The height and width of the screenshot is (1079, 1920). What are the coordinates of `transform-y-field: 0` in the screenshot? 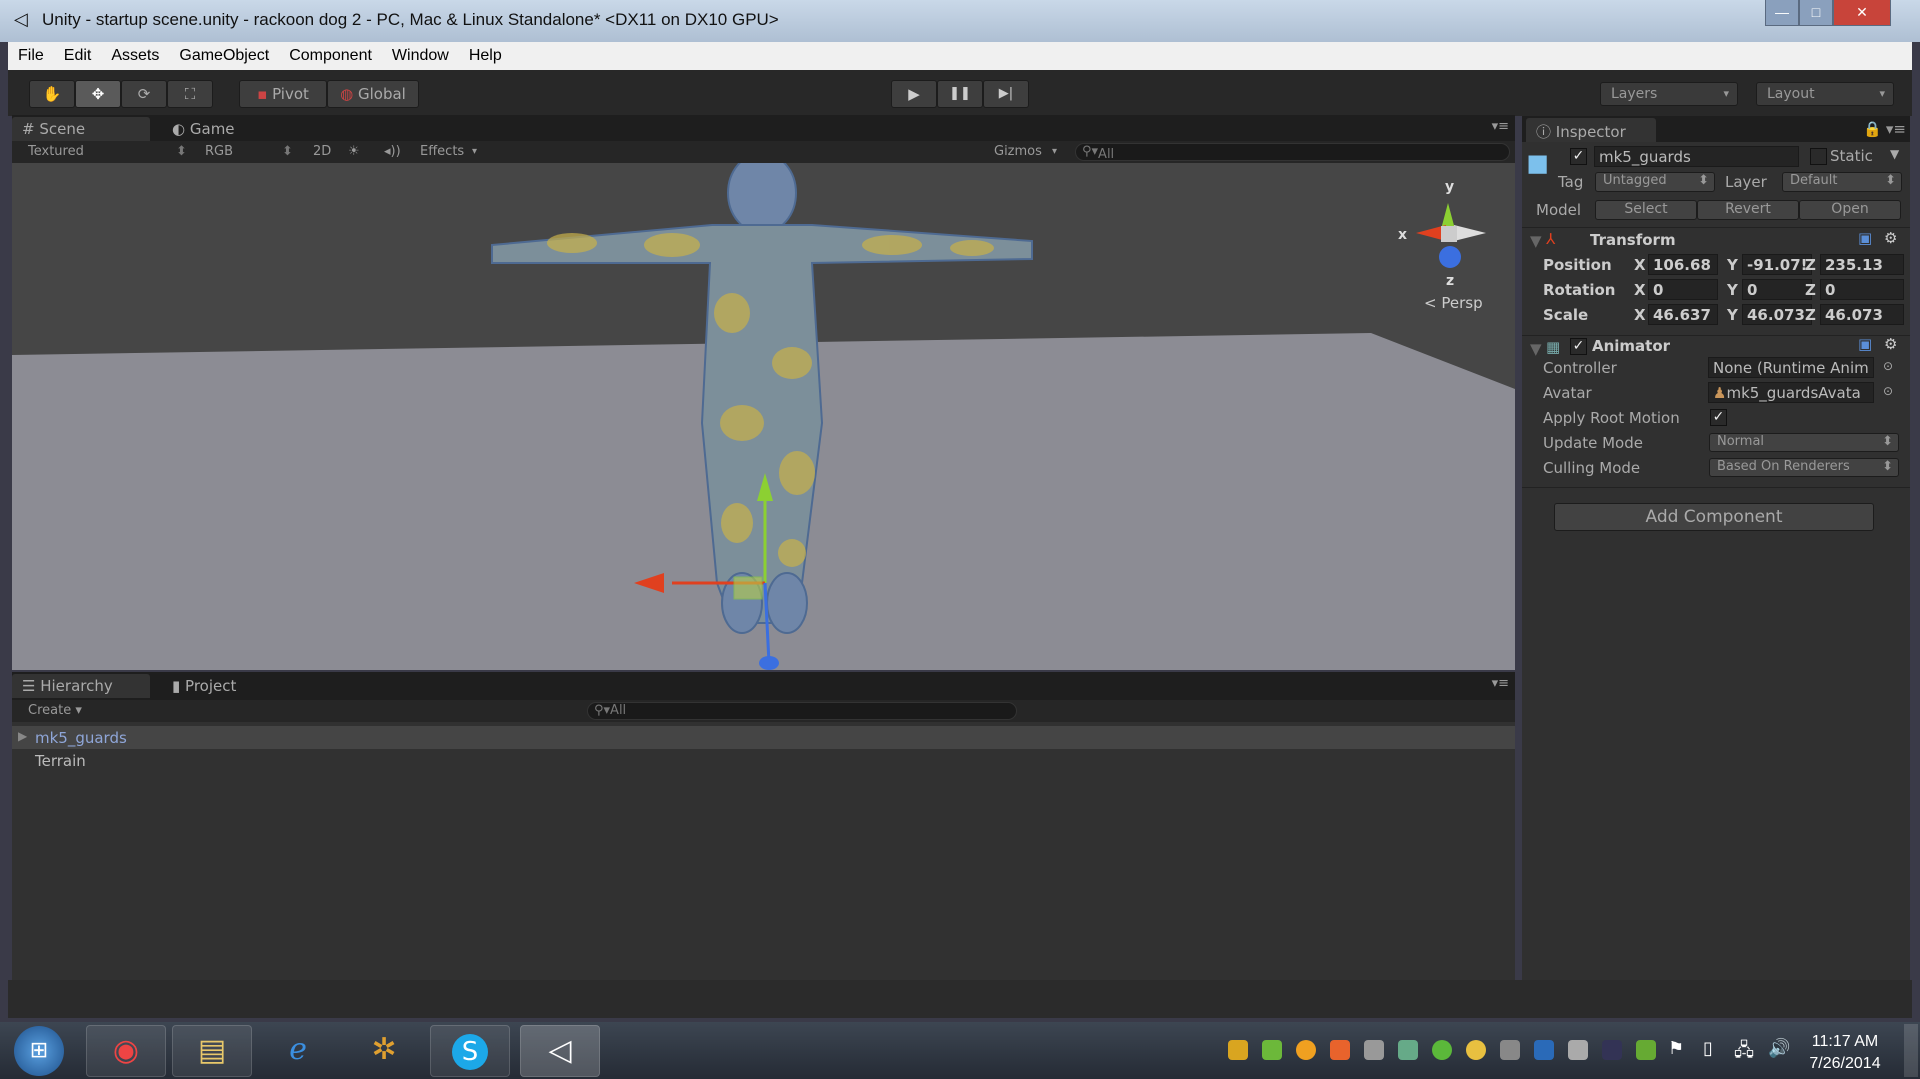 It's located at (1777, 289).